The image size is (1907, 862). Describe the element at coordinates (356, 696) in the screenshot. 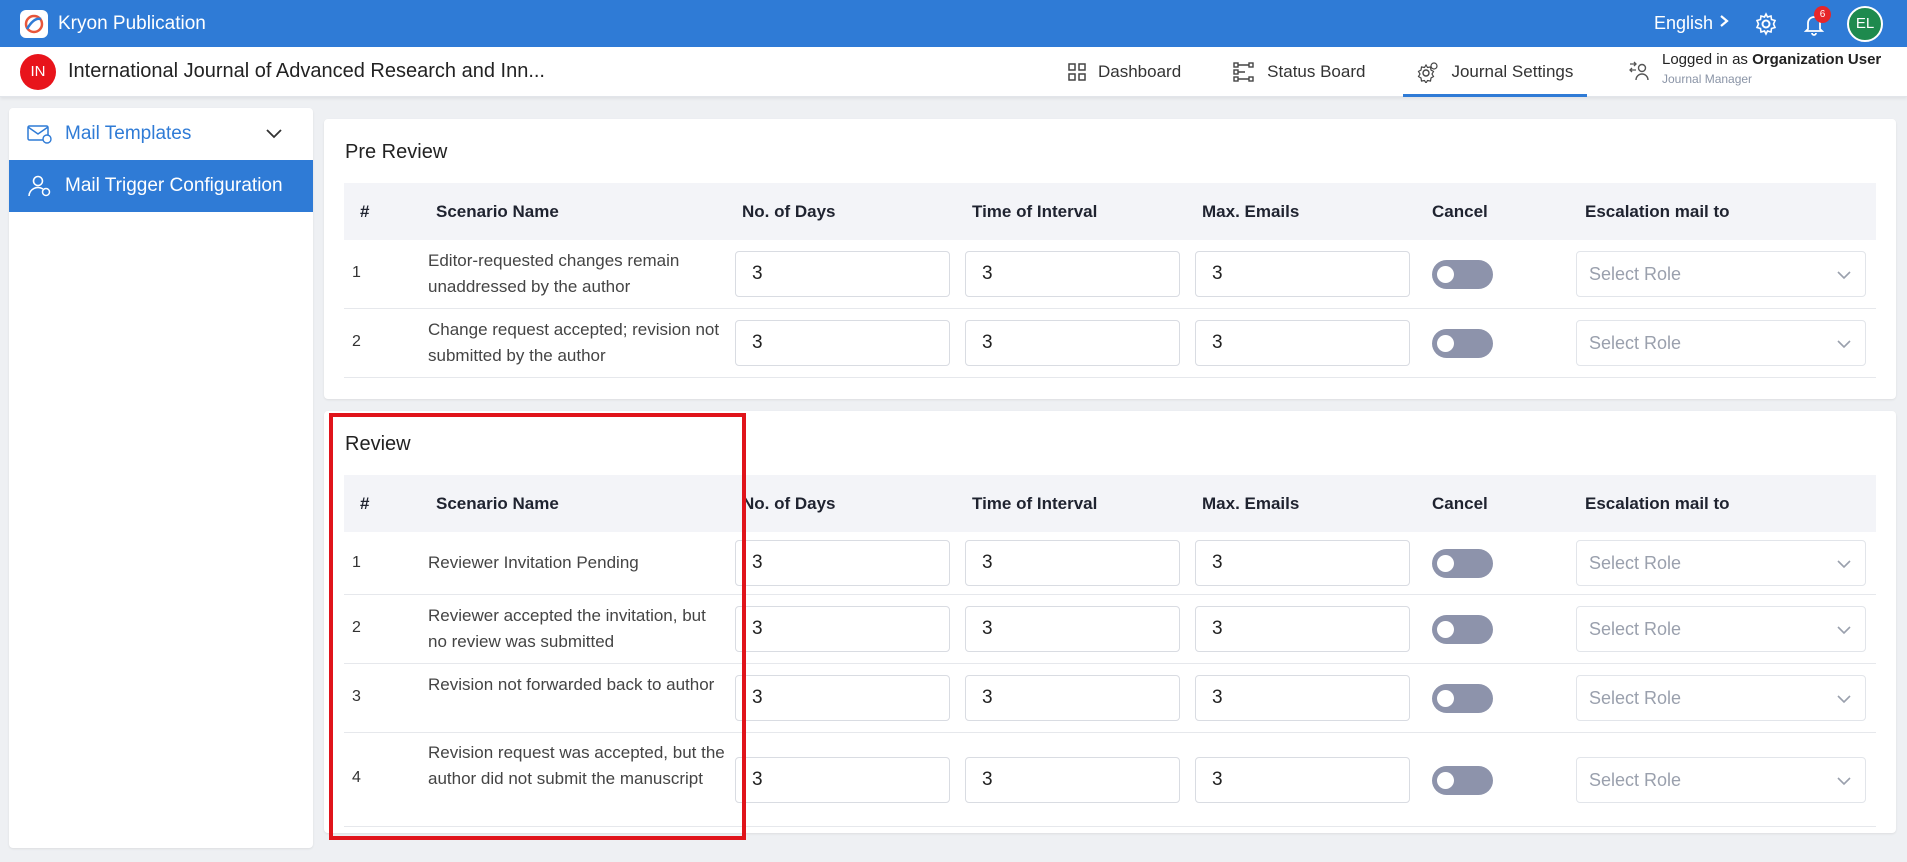

I see `row-number: 3` at that location.